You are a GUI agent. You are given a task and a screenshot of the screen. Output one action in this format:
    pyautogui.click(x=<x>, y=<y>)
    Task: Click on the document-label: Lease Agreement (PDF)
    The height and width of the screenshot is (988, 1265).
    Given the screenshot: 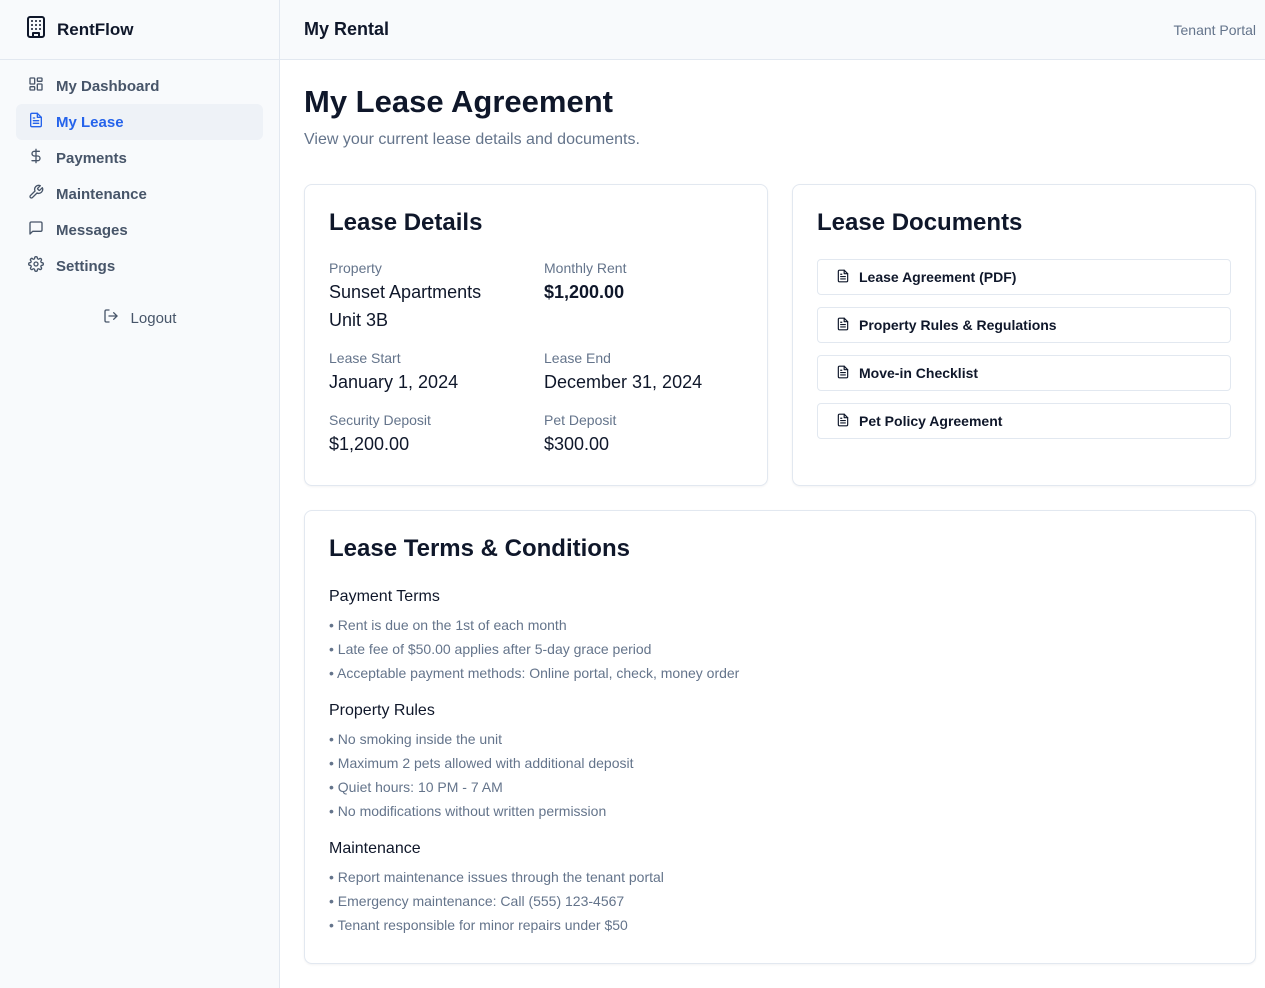 What is the action you would take?
    pyautogui.click(x=938, y=277)
    